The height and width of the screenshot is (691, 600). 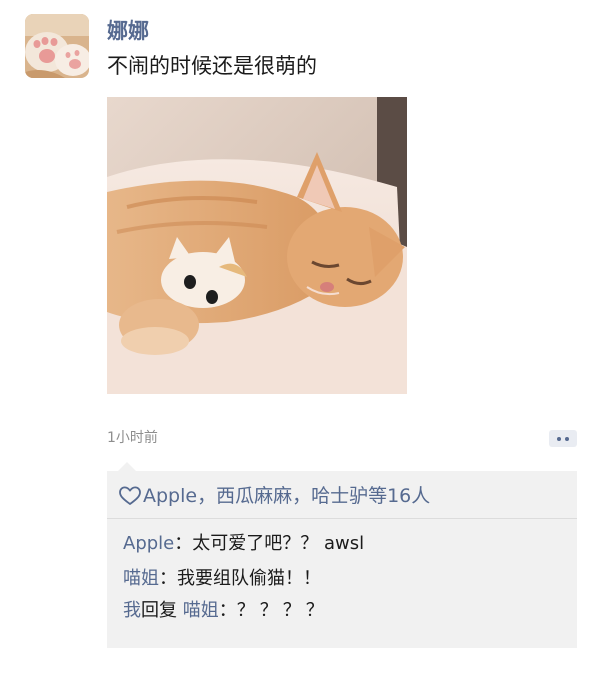 What do you see at coordinates (201, 610) in the screenshot?
I see `reply-target: 喵姐` at bounding box center [201, 610].